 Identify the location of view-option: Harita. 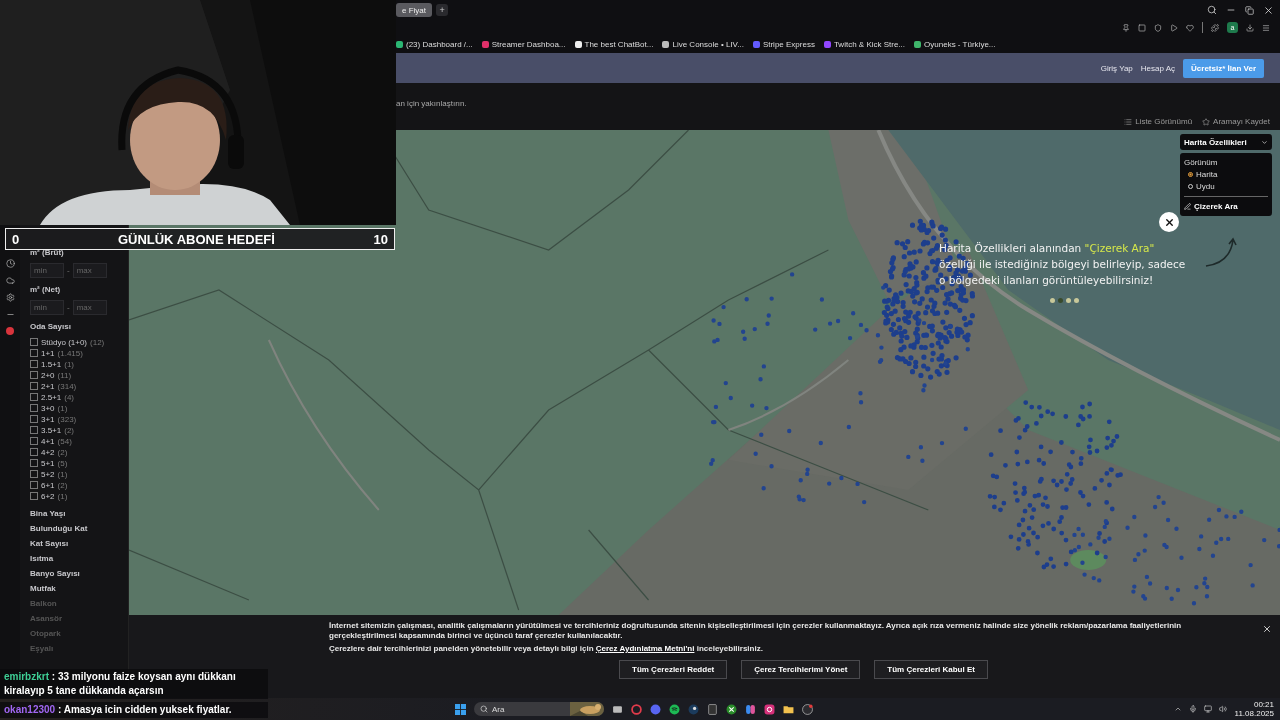
(1226, 174).